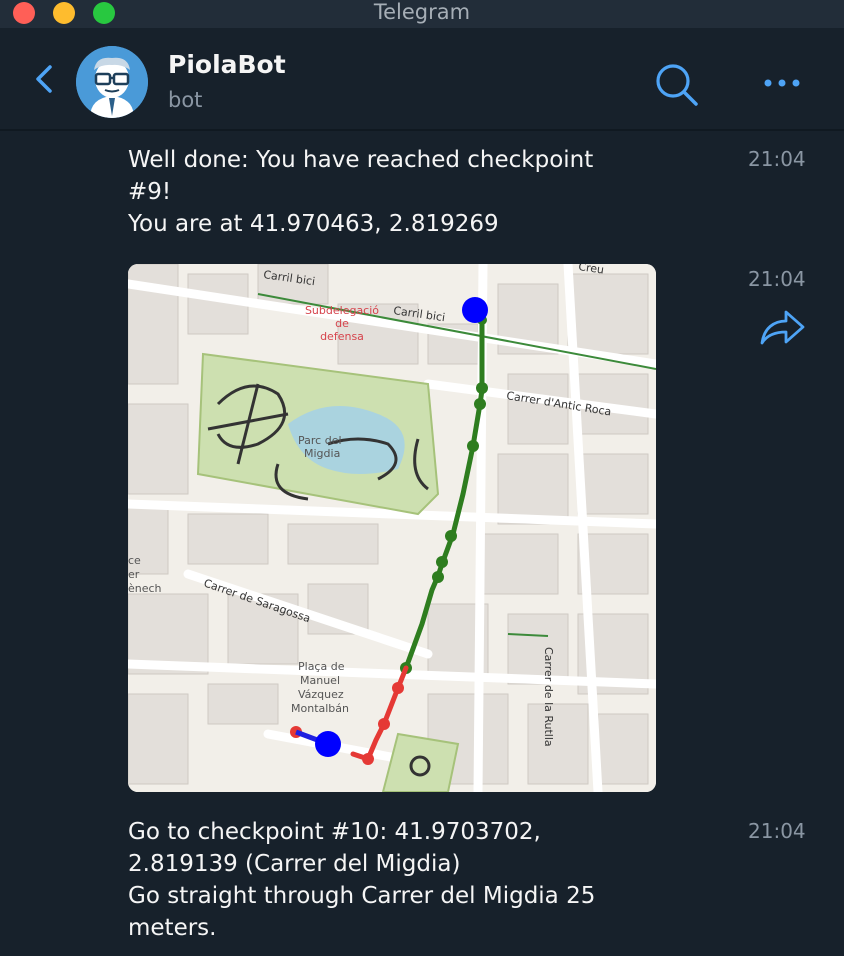 This screenshot has width=844, height=956. Describe the element at coordinates (783, 327) in the screenshot. I see `forward-icon` at that location.